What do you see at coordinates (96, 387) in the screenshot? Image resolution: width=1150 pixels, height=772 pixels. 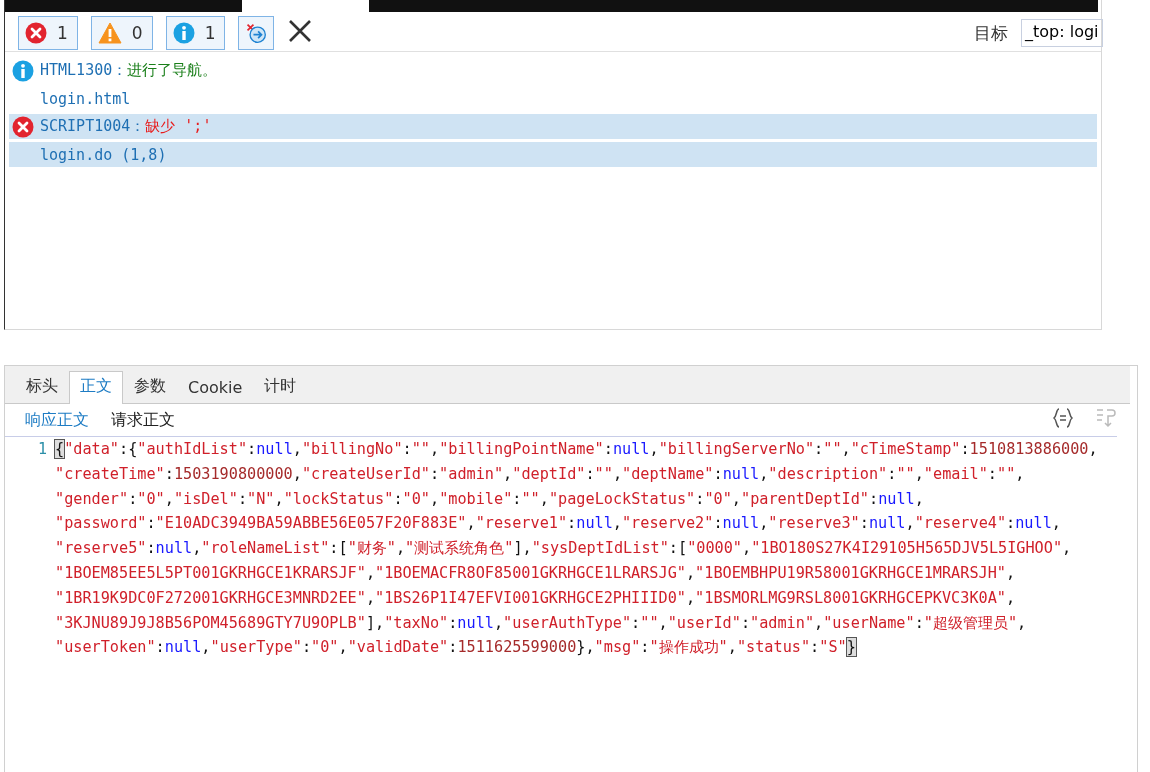 I see `detail-tab: 正文` at bounding box center [96, 387].